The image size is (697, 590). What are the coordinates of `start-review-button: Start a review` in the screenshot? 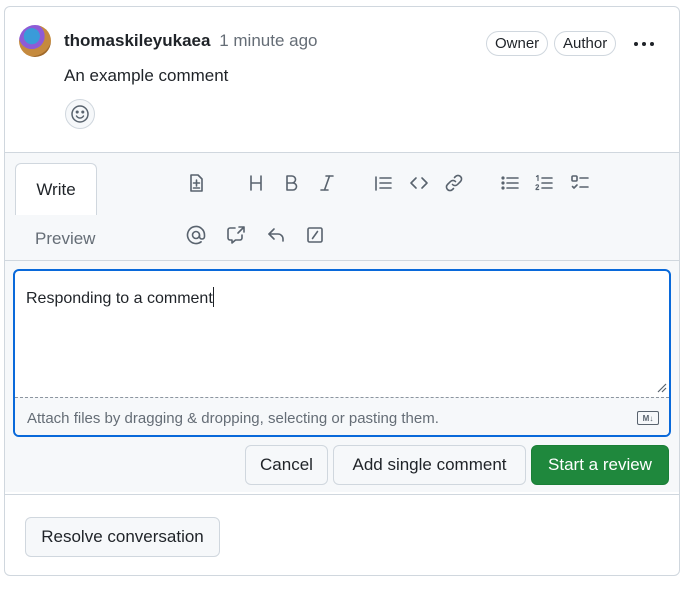 It's located at (600, 465).